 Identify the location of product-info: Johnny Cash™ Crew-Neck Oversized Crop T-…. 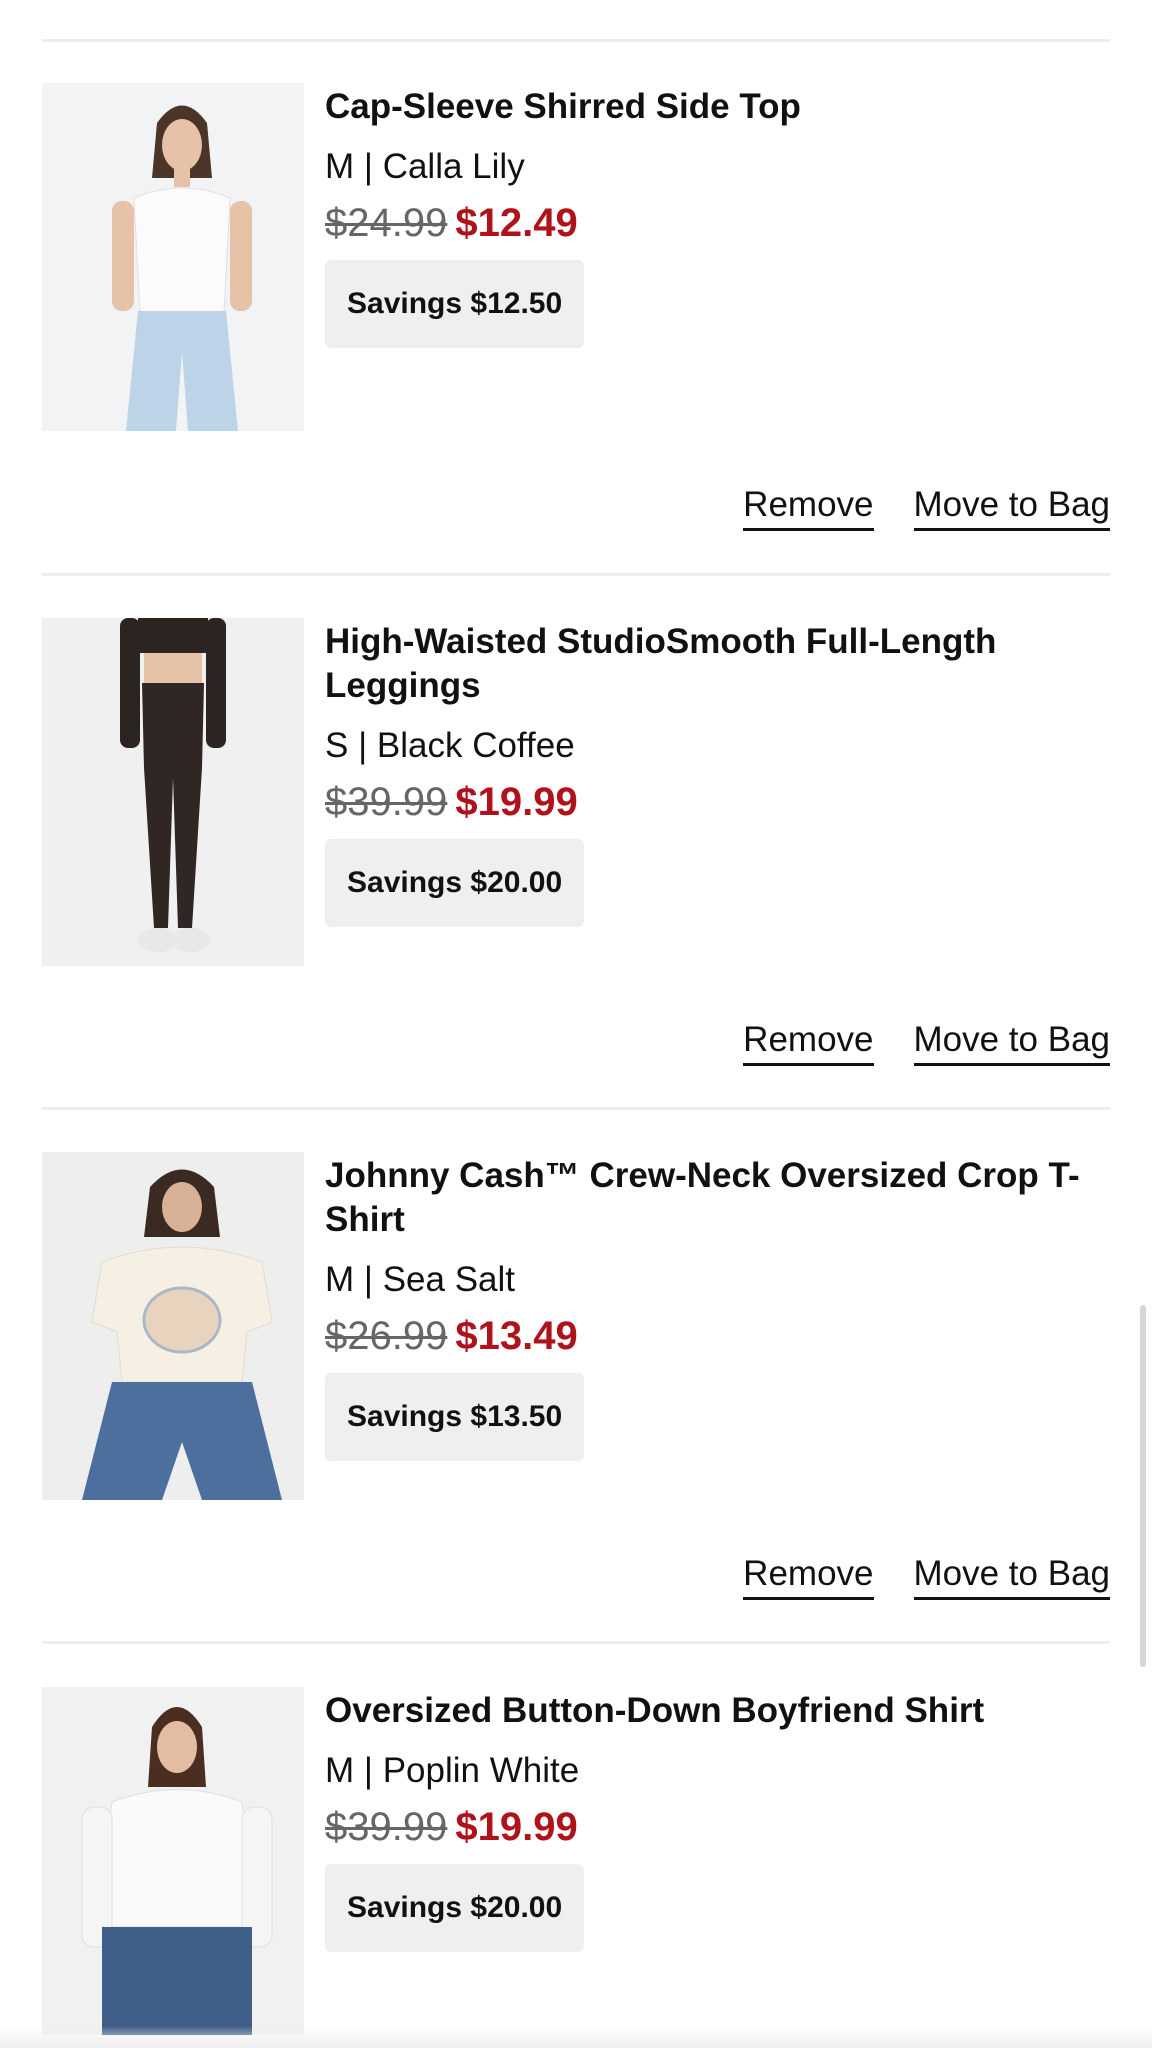
(717, 1306).